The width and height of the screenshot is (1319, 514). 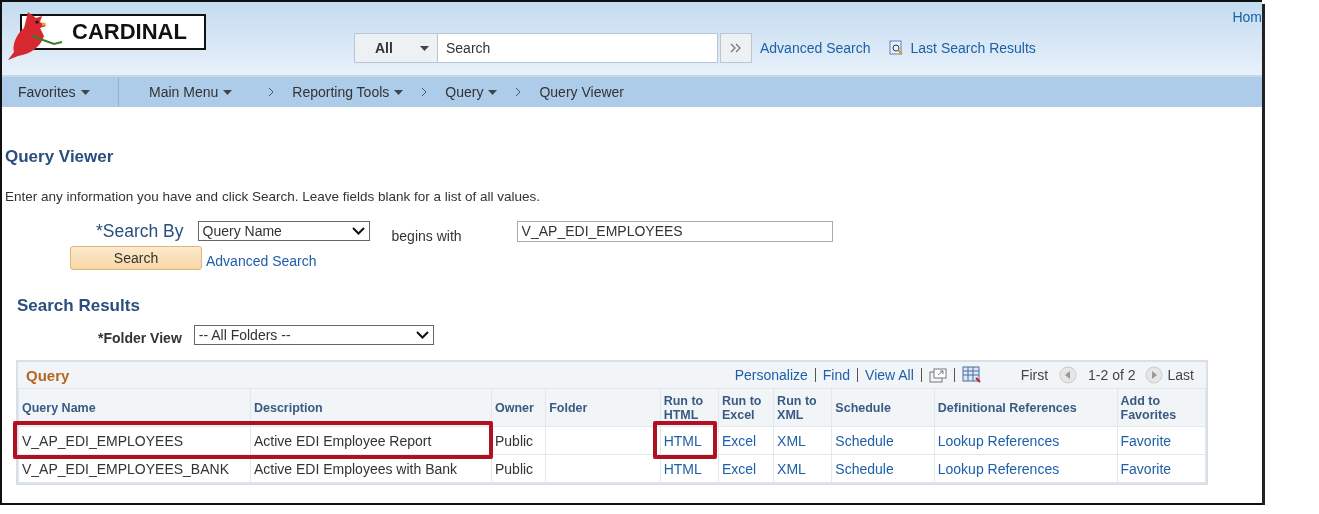 I want to click on column-header: Folder, so click(x=603, y=407).